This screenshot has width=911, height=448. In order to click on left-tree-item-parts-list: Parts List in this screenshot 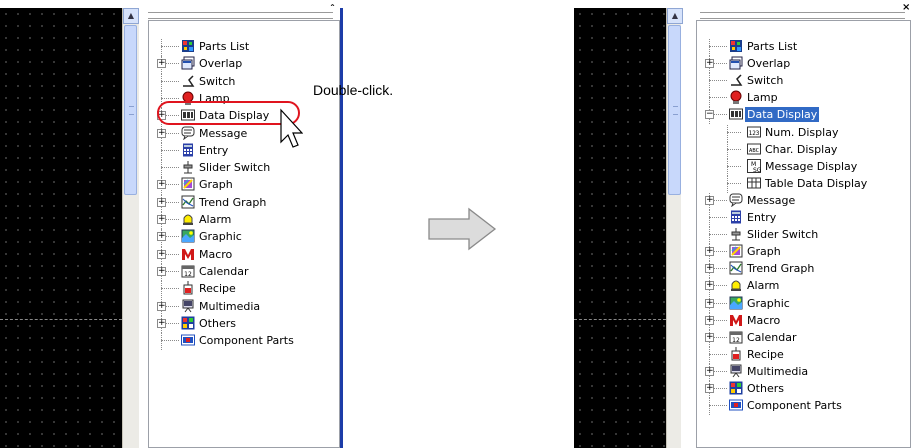, I will do `click(244, 46)`.